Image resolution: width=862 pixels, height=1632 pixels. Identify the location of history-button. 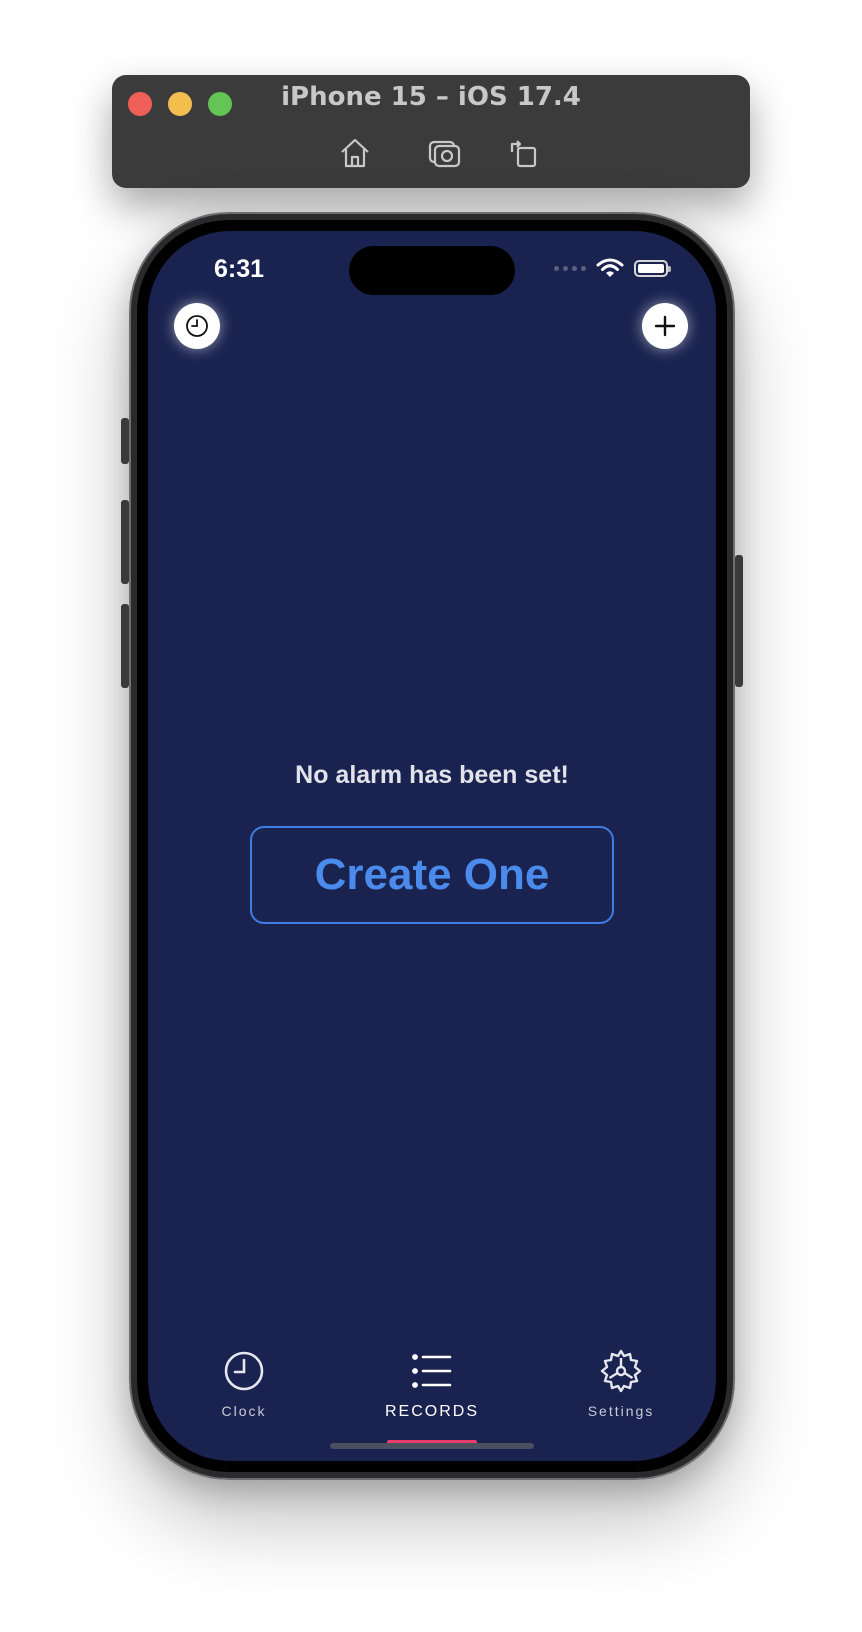
(197, 326).